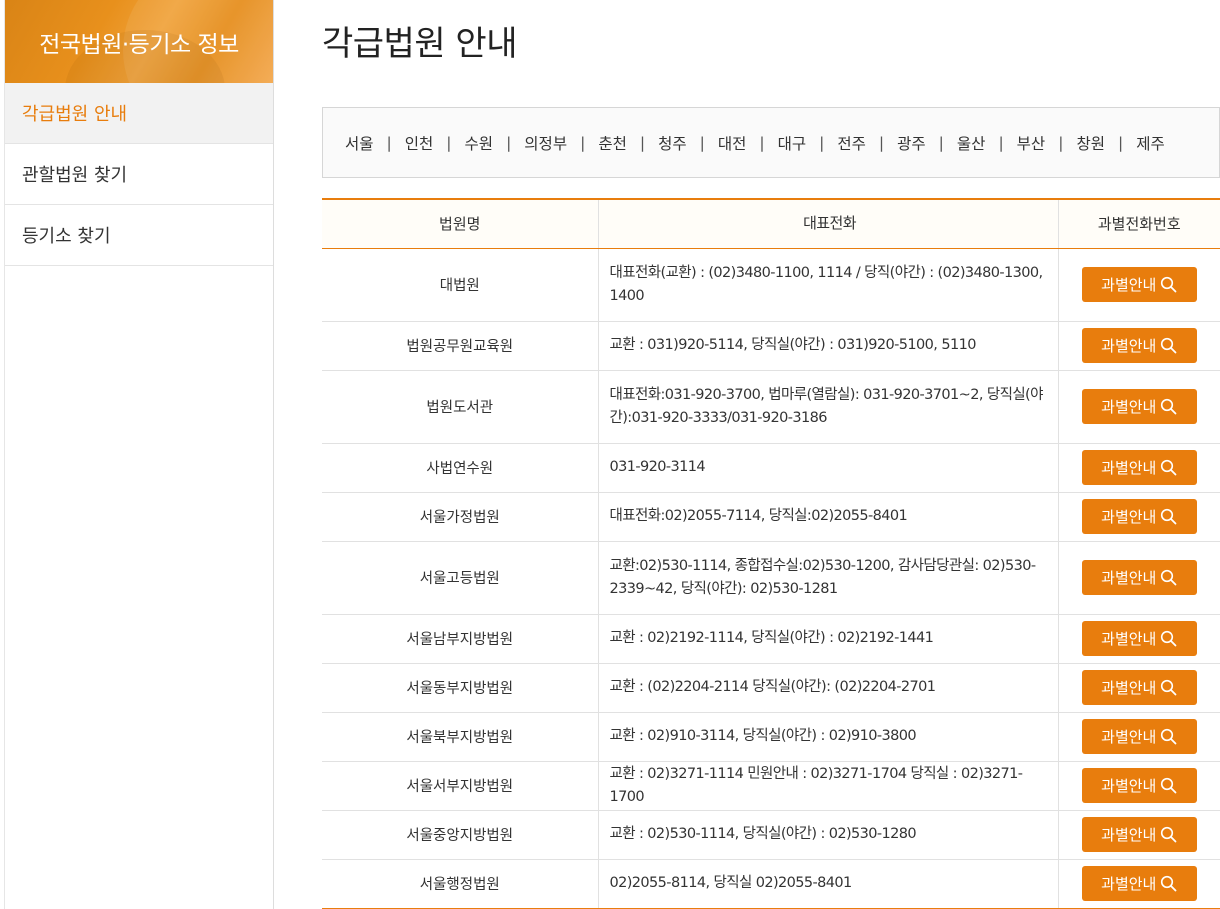 Image resolution: width=1220 pixels, height=909 pixels. What do you see at coordinates (479, 143) in the screenshot?
I see `region-link: 수원` at bounding box center [479, 143].